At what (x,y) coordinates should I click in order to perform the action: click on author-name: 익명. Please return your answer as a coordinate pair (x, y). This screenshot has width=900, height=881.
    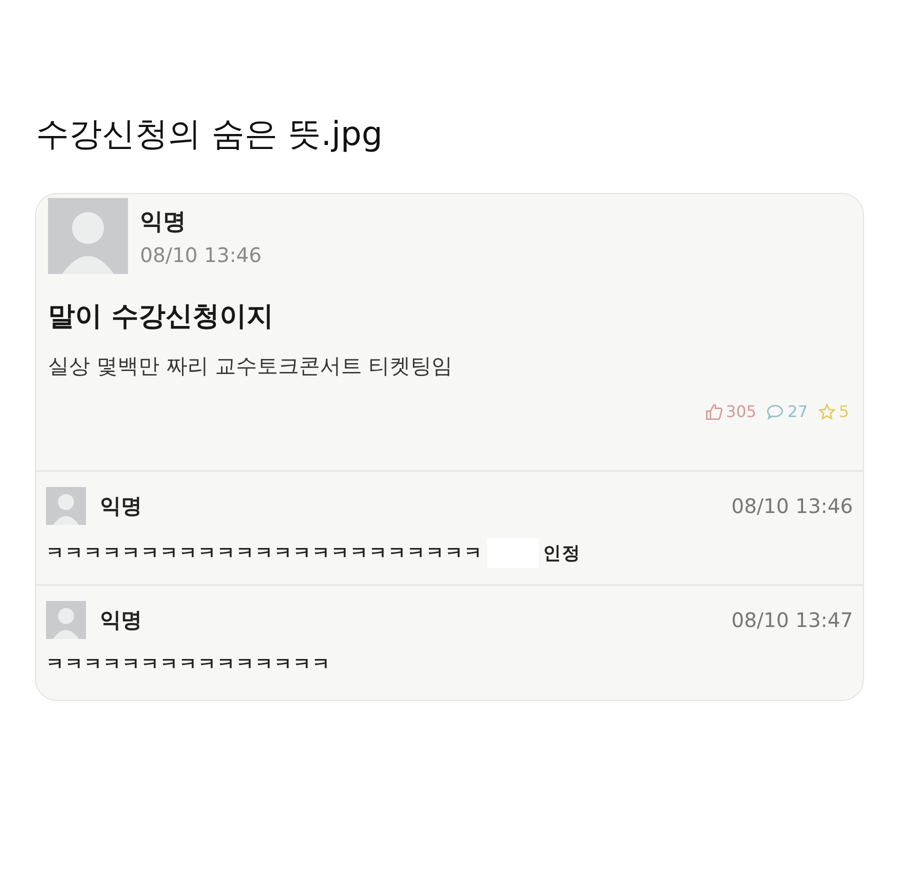
    Looking at the image, I should click on (163, 222).